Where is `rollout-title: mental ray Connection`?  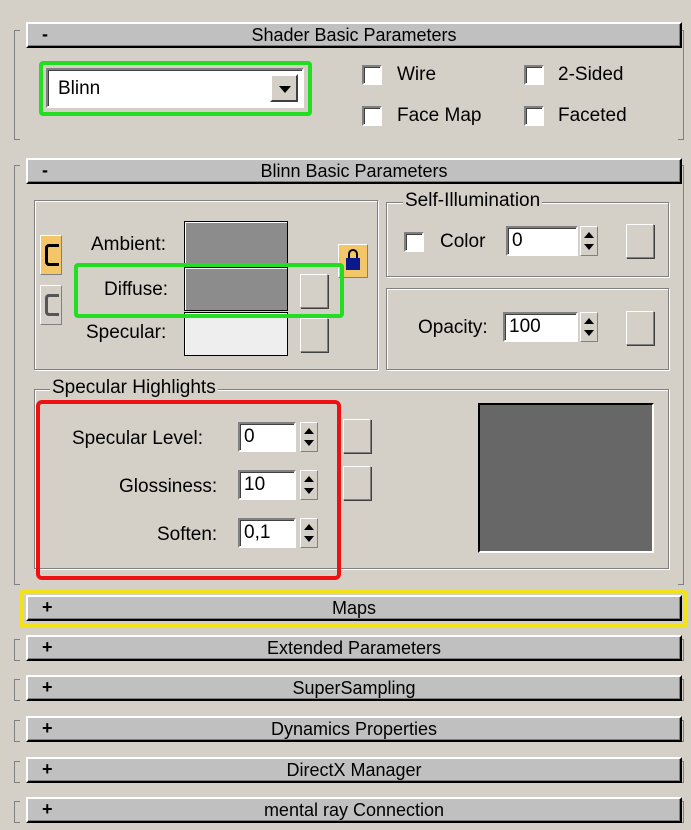 rollout-title: mental ray Connection is located at coordinates (354, 810).